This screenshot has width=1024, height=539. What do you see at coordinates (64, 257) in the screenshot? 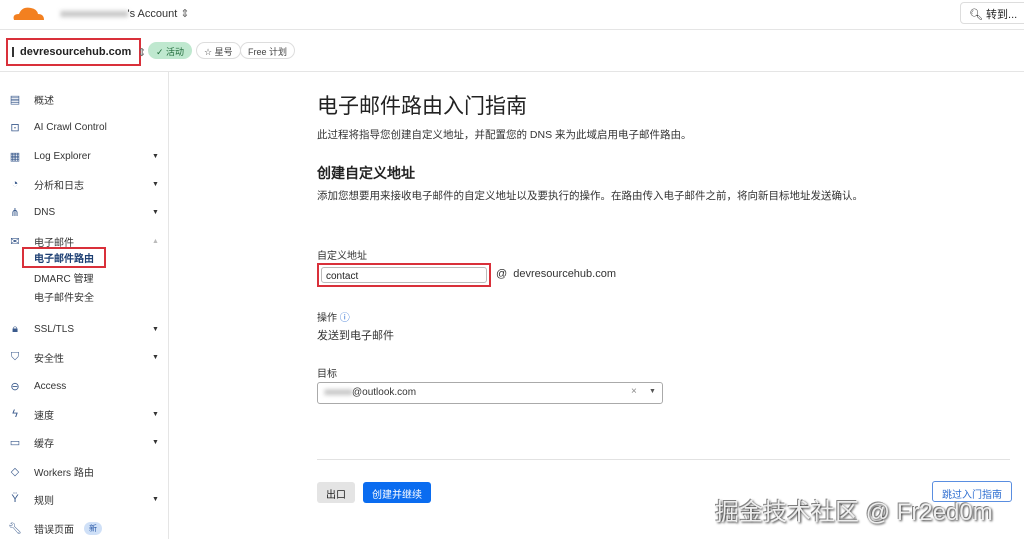
I see `sidebar-subitem: 电子邮件路由` at bounding box center [64, 257].